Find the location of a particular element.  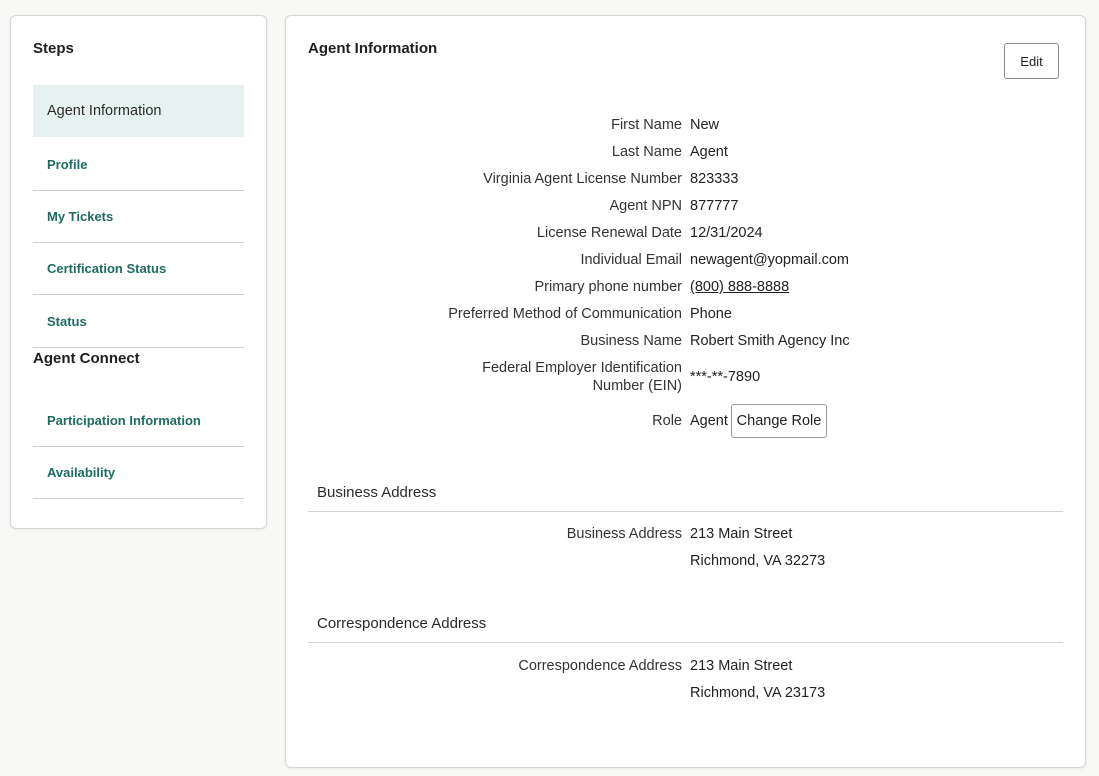

correspondence-address-section-title: Correspondence Address is located at coordinates (402, 623).